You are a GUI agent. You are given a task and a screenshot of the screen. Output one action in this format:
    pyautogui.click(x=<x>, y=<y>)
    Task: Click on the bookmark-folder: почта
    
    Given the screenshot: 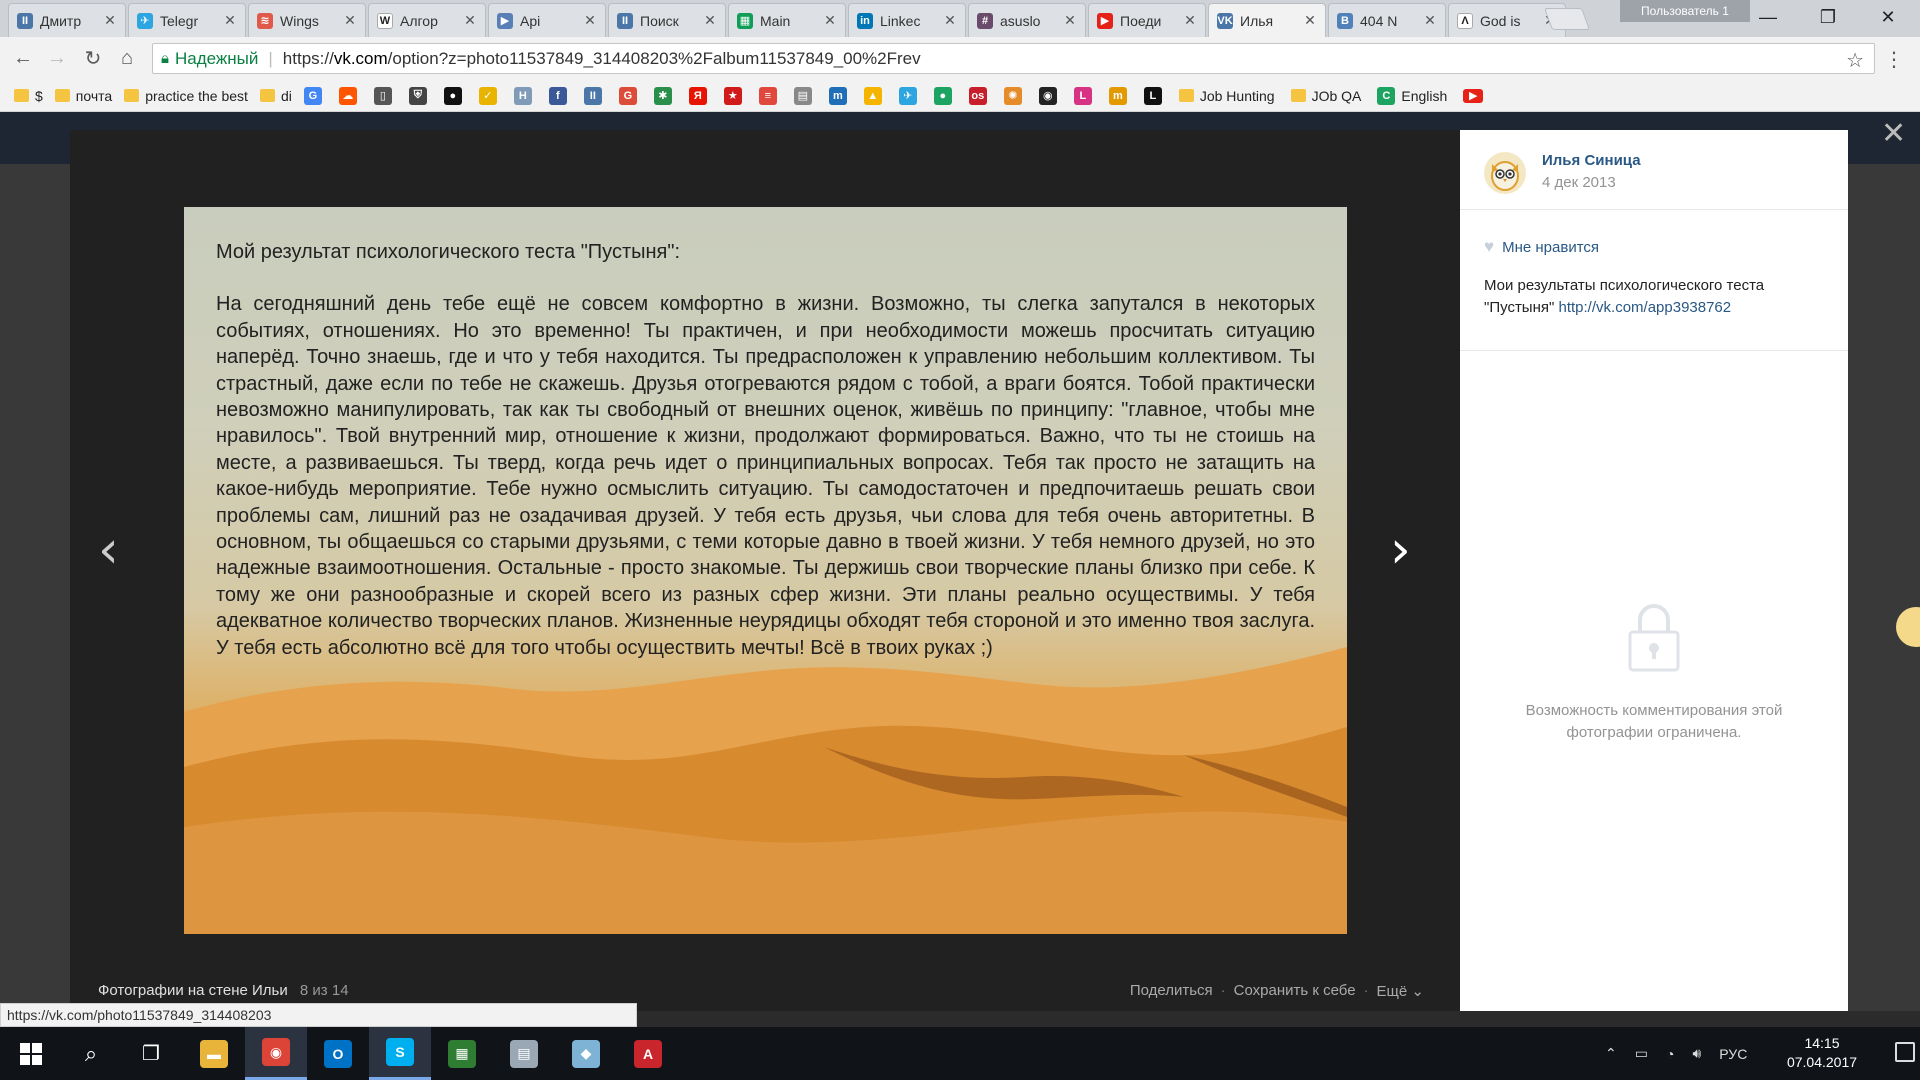 What is the action you would take?
    pyautogui.click(x=83, y=96)
    